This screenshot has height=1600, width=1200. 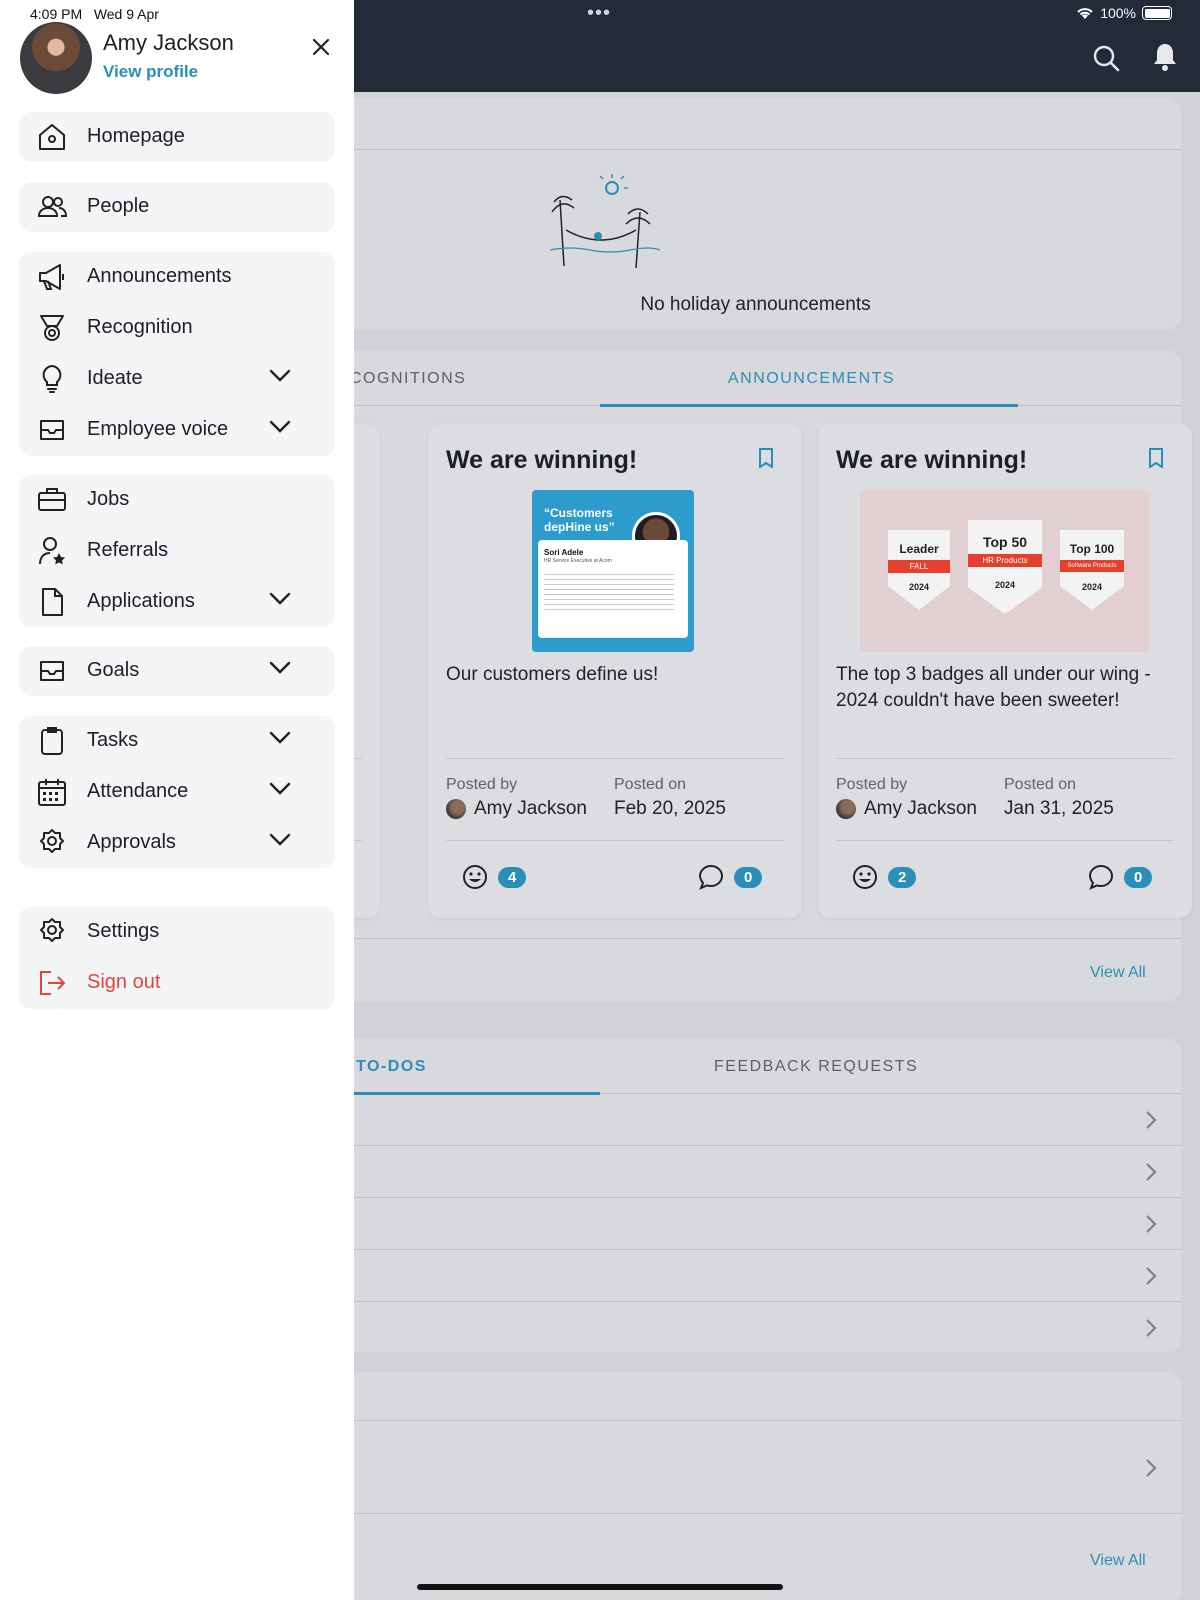 I want to click on battery-icon, so click(x=1157, y=13).